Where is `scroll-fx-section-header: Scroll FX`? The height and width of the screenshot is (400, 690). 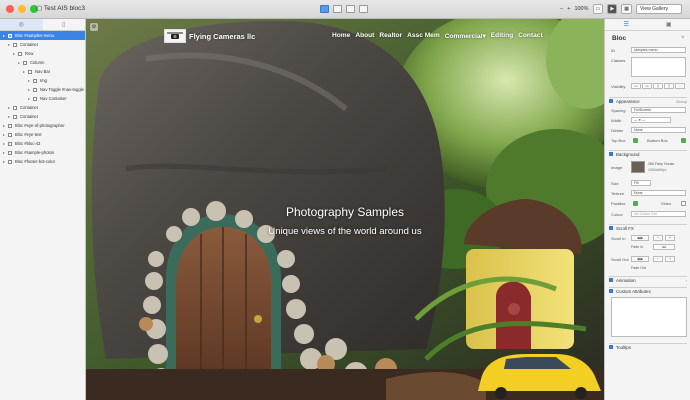 scroll-fx-section-header: Scroll FX is located at coordinates (648, 227).